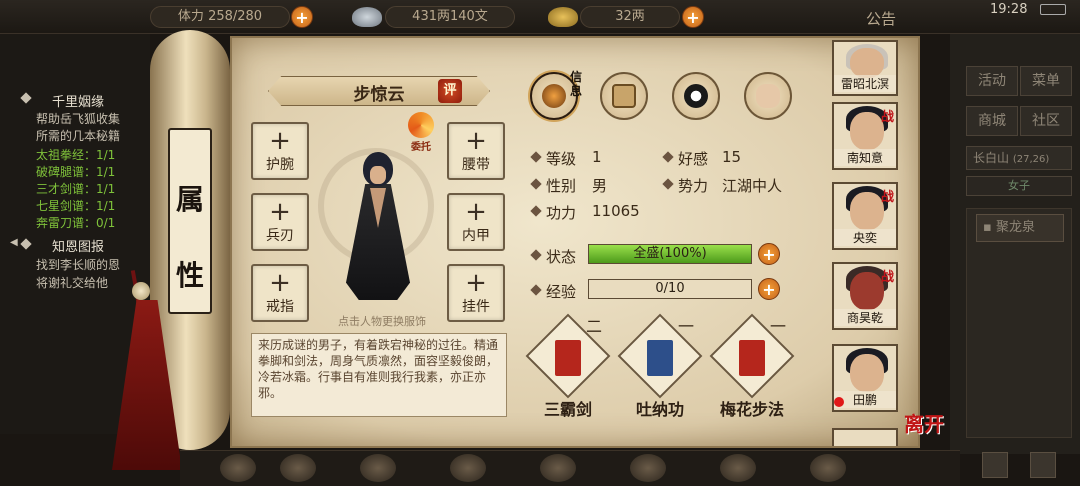 The height and width of the screenshot is (486, 1080). What do you see at coordinates (189, 275) in the screenshot?
I see `tag-char-2: 性` at bounding box center [189, 275].